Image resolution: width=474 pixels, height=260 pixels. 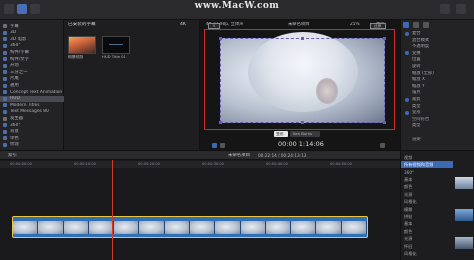 What do you see at coordinates (25, 105) in the screenshot?
I see `sidebar-item-label: Modern Titles` at bounding box center [25, 105].